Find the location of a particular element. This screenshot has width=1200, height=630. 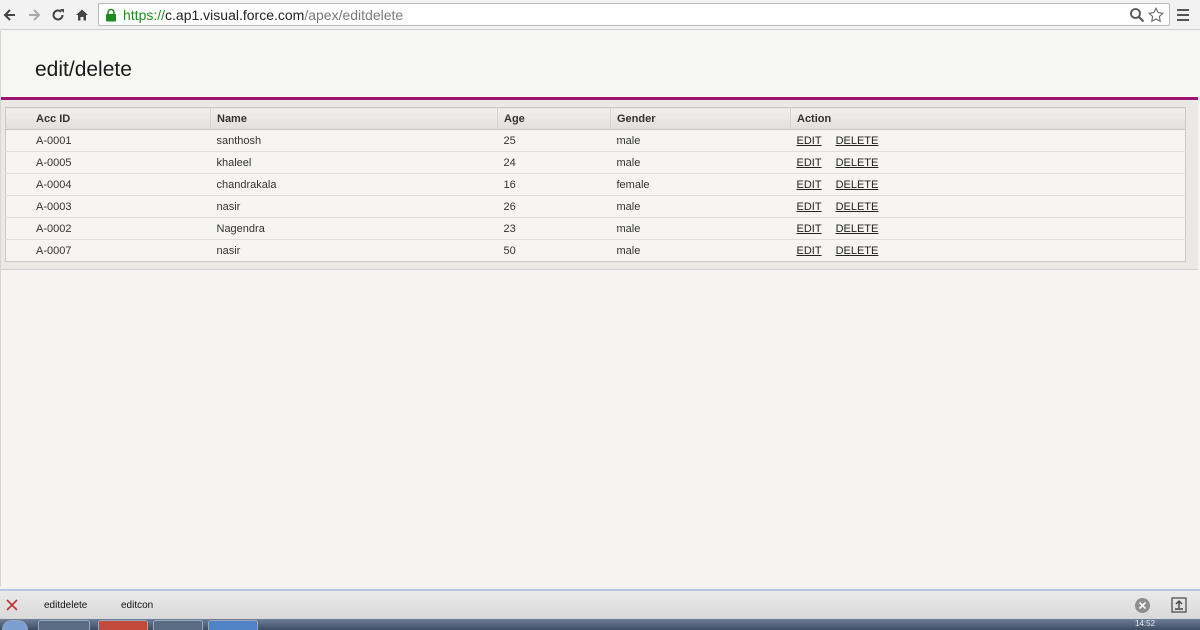

table-row: A-0005 khaleel 24 male EDIT DELETE is located at coordinates (595, 162).